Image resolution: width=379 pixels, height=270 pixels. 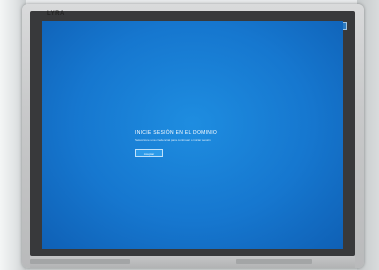 I want to click on login-title: INICIE SESIÓN EN EL DOMINIO, so click(x=176, y=133).